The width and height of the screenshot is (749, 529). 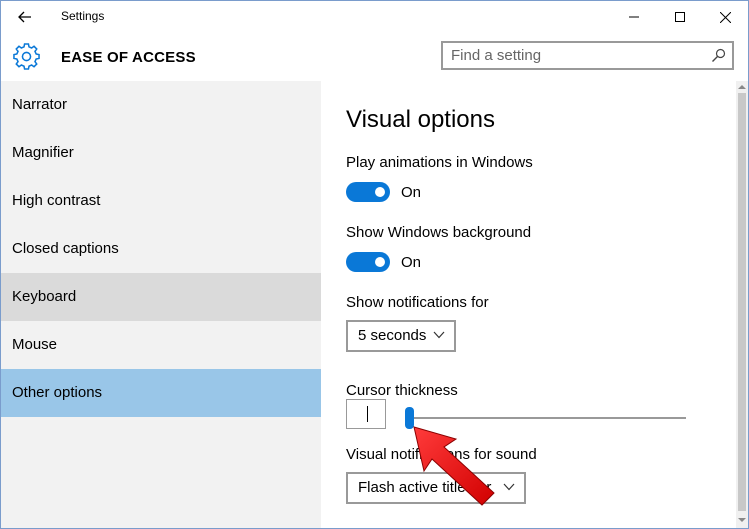 What do you see at coordinates (161, 345) in the screenshot?
I see `sidebar-item-mouse: Mouse` at bounding box center [161, 345].